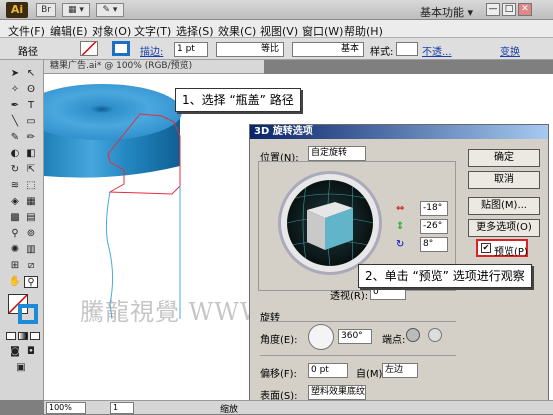 The height and width of the screenshot is (415, 553). What do you see at coordinates (328, 49) in the screenshot?
I see `brush-definition: 基本` at bounding box center [328, 49].